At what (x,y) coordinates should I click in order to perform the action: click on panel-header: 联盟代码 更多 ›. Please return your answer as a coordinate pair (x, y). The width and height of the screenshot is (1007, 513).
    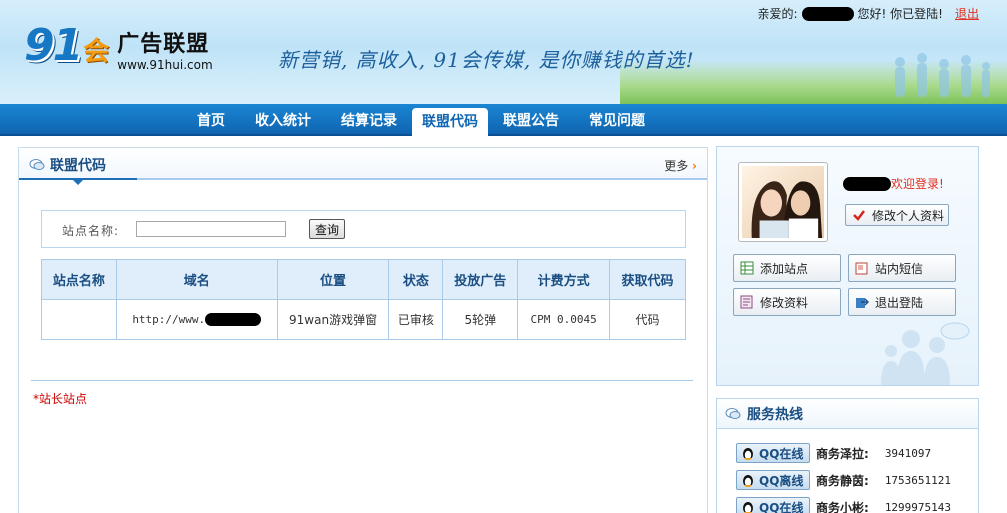
    Looking at the image, I should click on (363, 166).